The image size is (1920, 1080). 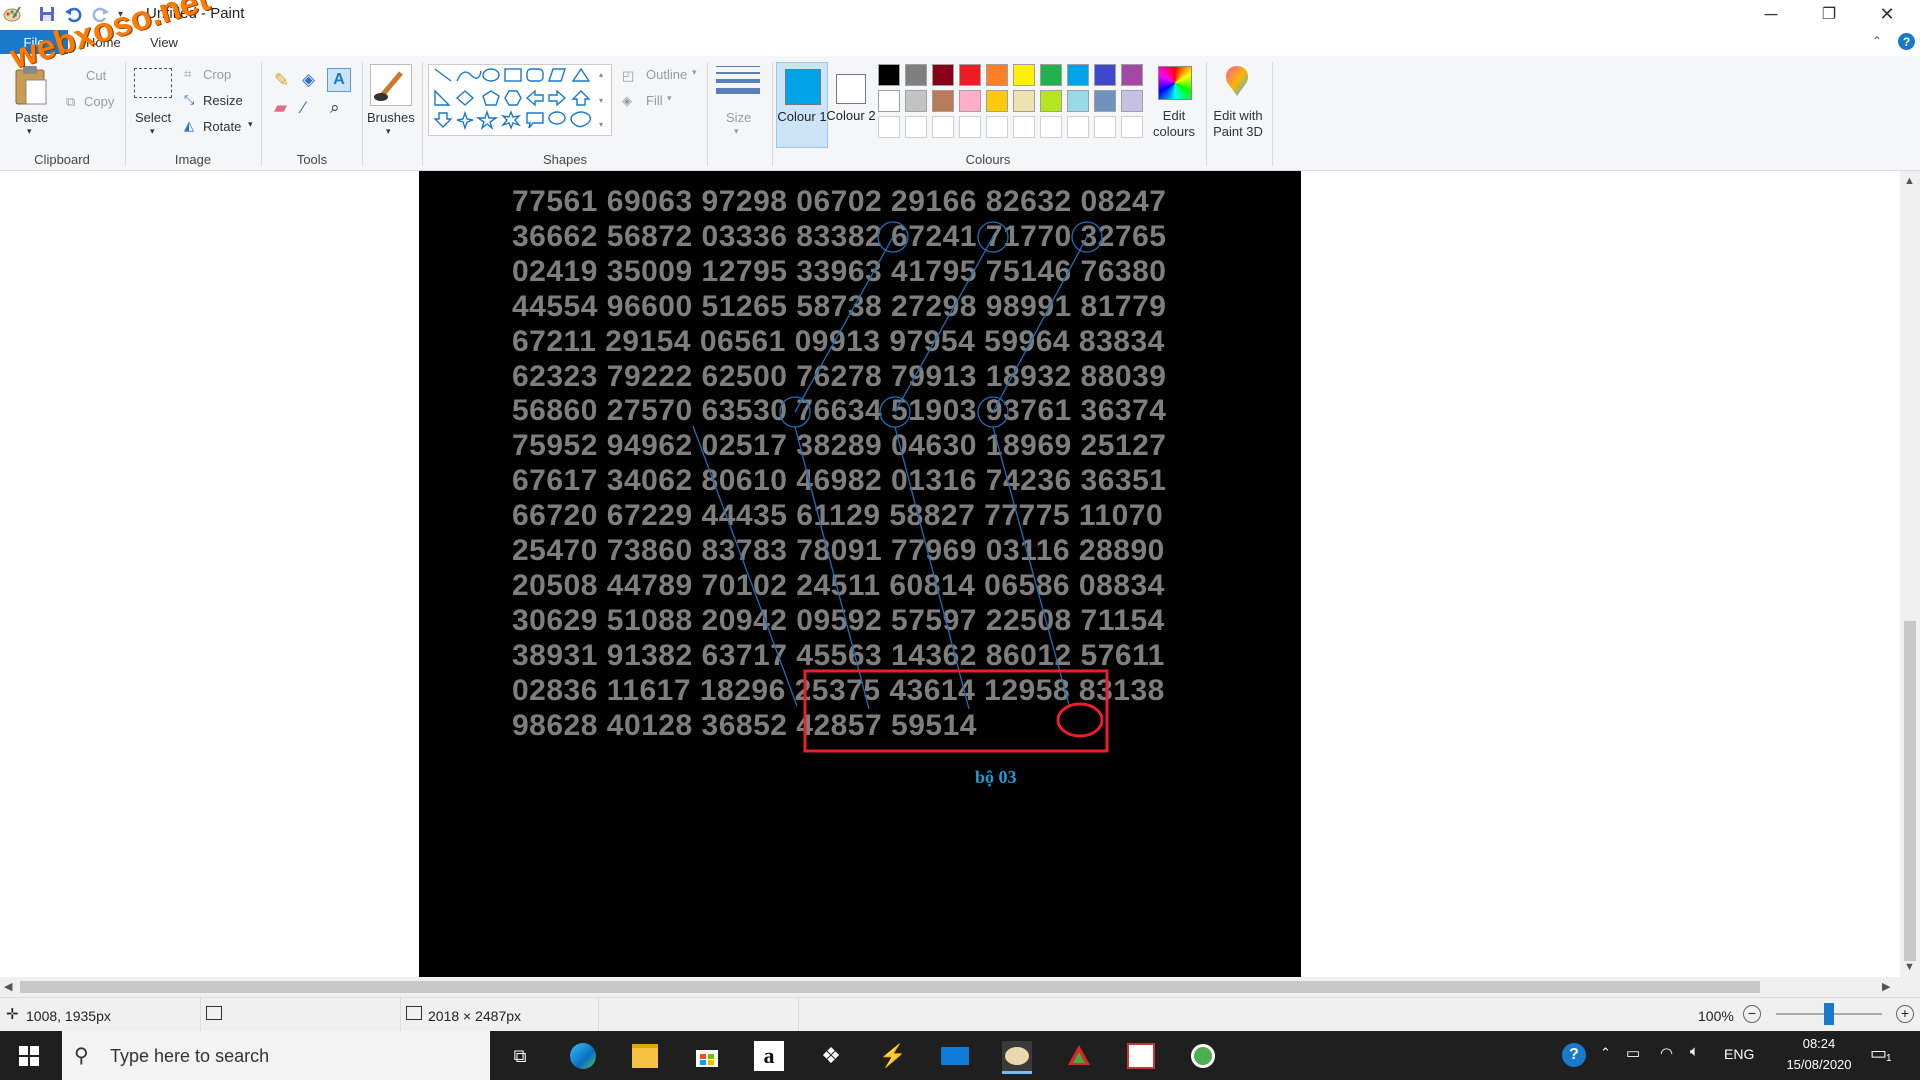 What do you see at coordinates (153, 83) in the screenshot?
I see `select-icon` at bounding box center [153, 83].